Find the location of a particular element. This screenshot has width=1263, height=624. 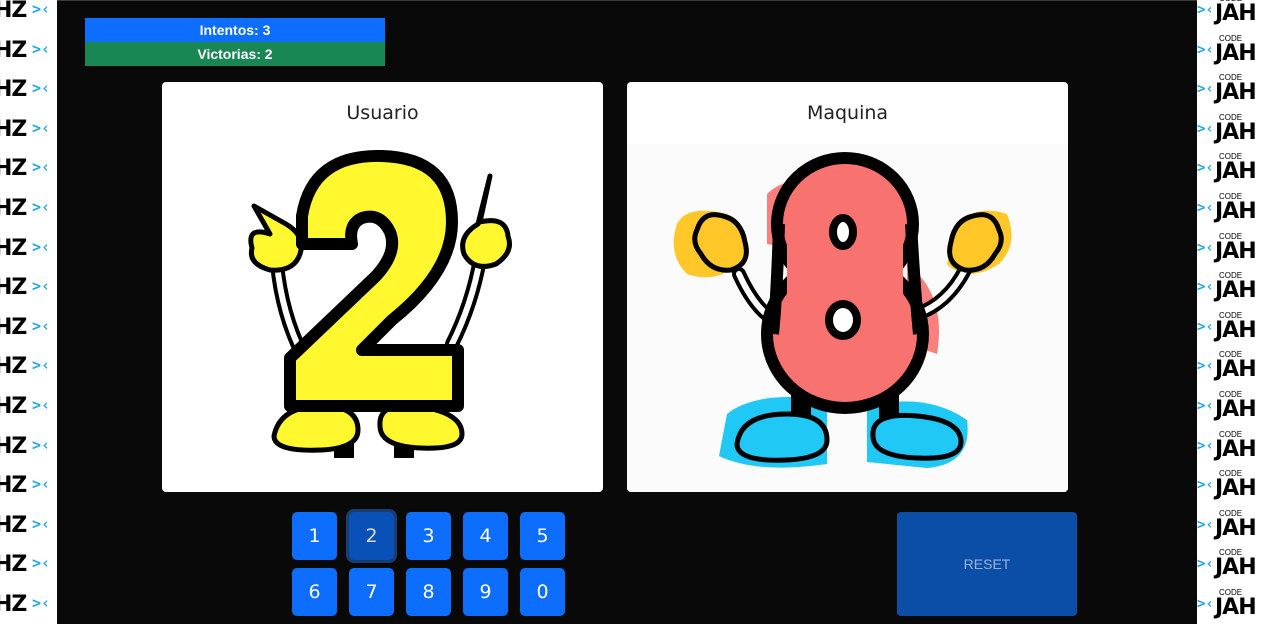

number-key-4: 4 is located at coordinates (485, 536).